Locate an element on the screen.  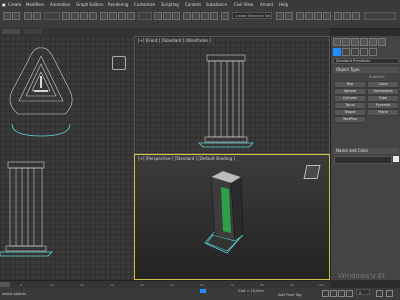
spinner-snap-icon is located at coordinates (214, 16).